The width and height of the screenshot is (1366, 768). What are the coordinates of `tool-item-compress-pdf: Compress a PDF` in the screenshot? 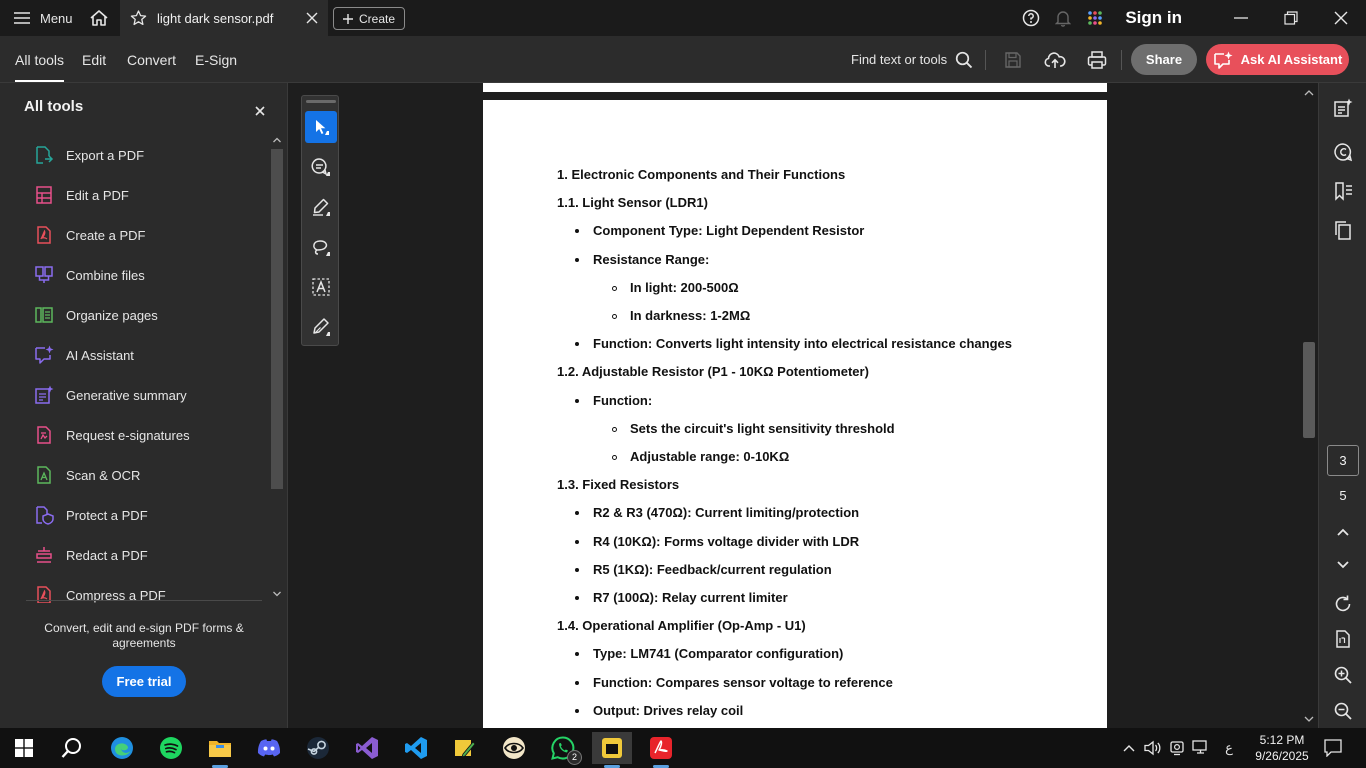 It's located at (146, 589).